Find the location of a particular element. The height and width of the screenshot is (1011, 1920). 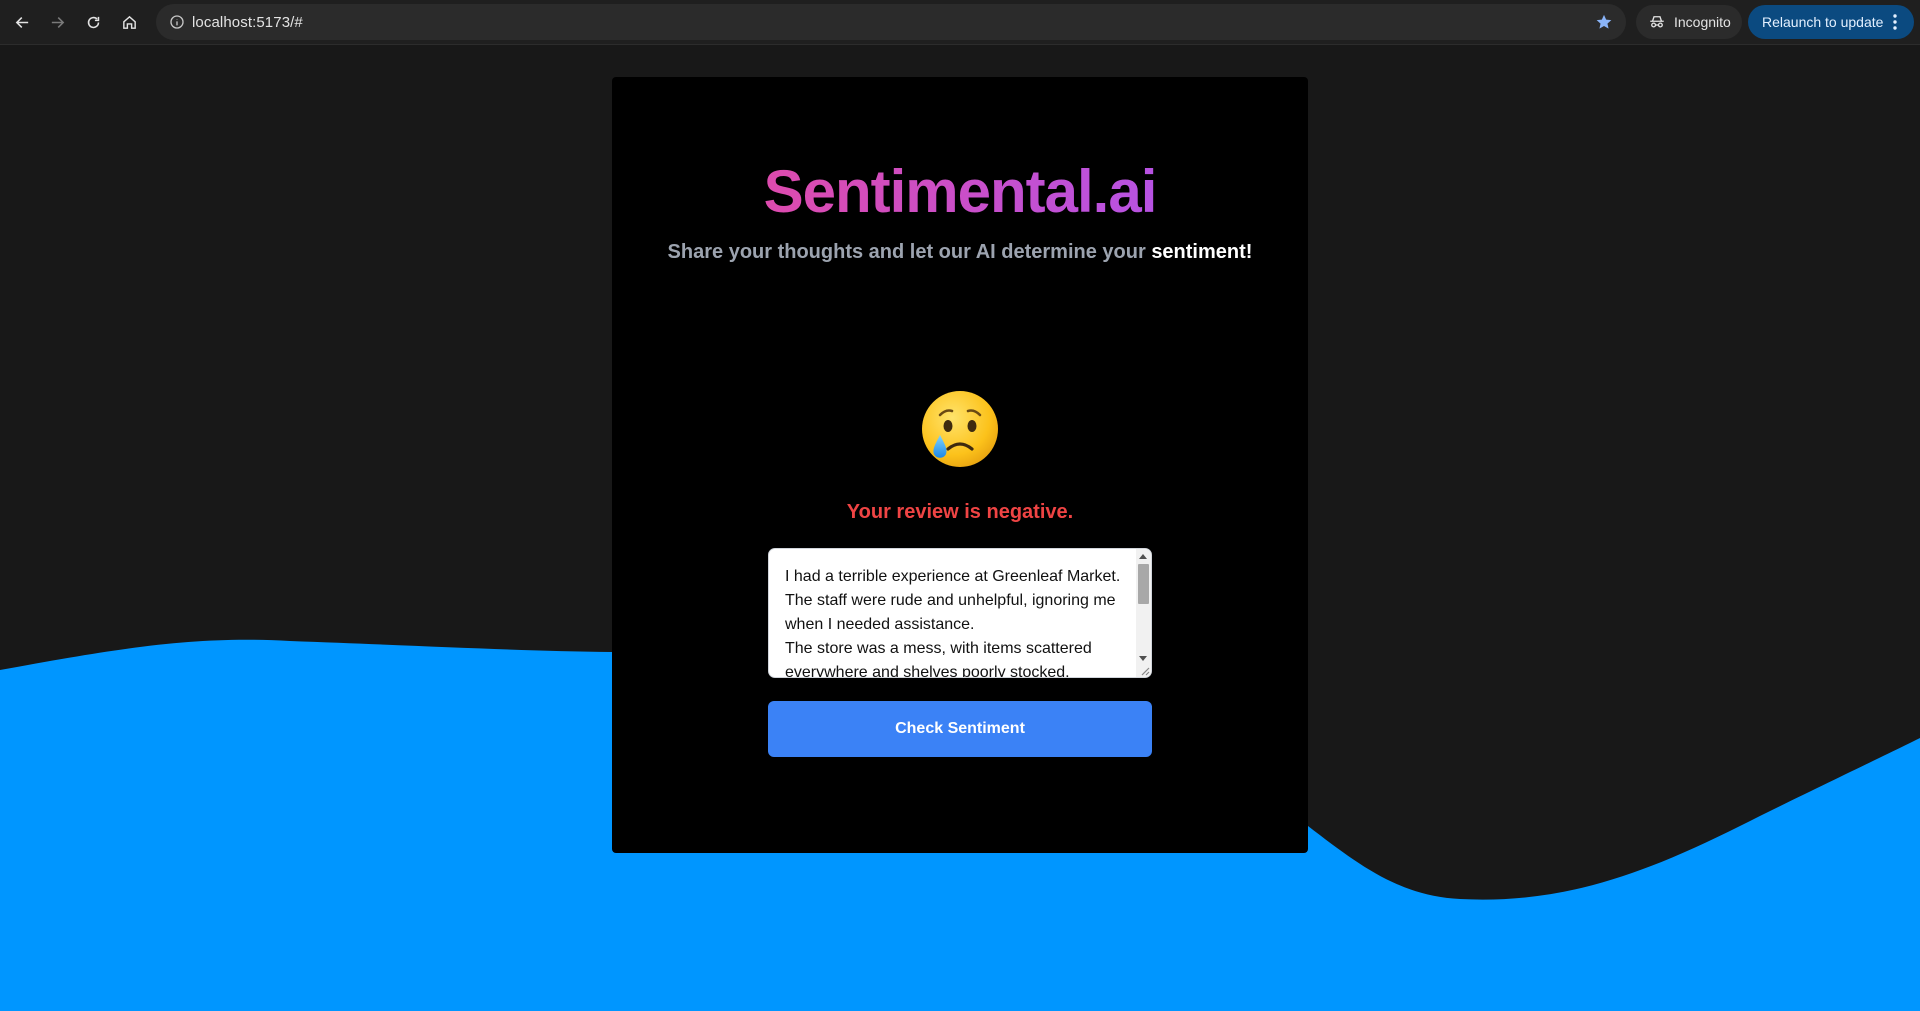

reload-button is located at coordinates (93, 22).